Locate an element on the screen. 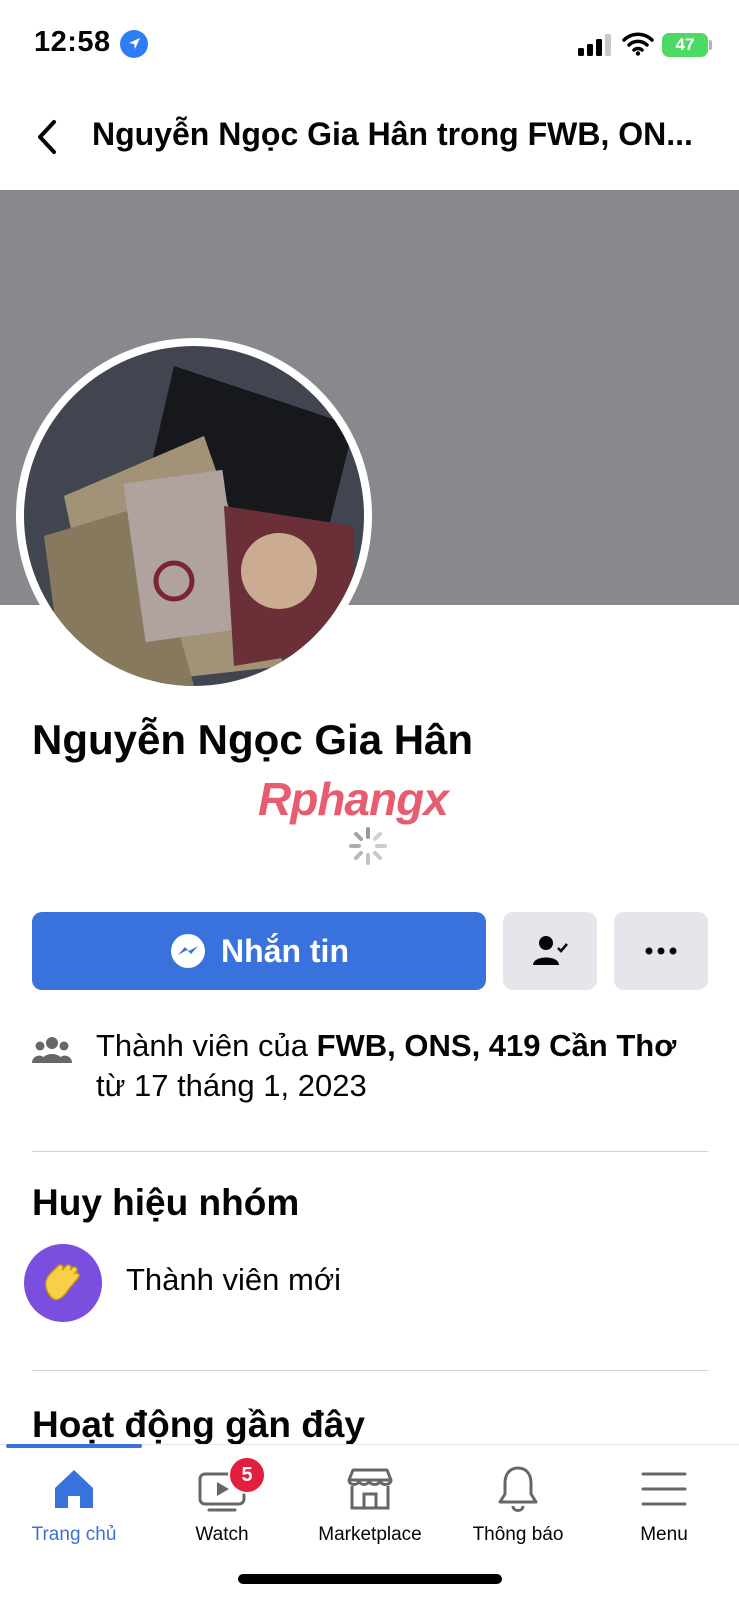  tab-marketplace: Marketplace is located at coordinates (370, 1504).